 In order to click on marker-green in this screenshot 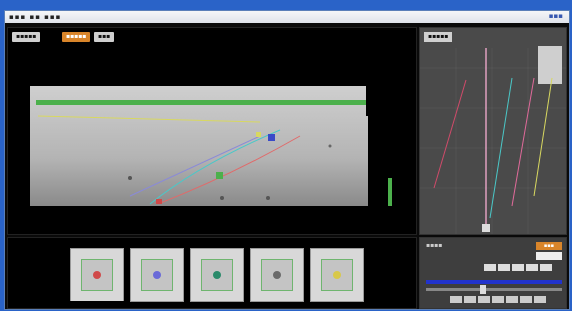, I will do `click(219, 175)`.